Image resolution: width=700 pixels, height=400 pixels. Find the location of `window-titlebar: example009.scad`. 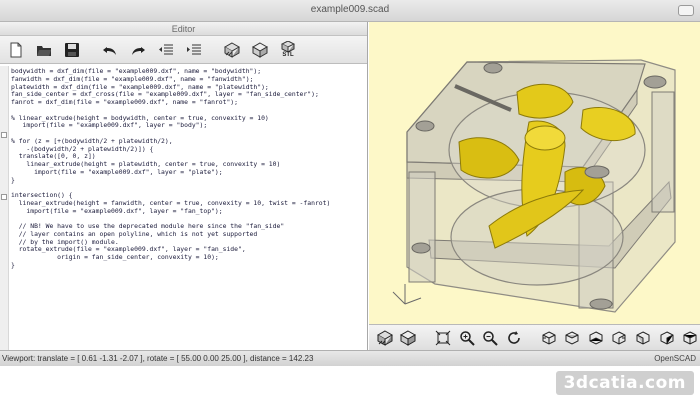

window-titlebar: example009.scad is located at coordinates (350, 11).